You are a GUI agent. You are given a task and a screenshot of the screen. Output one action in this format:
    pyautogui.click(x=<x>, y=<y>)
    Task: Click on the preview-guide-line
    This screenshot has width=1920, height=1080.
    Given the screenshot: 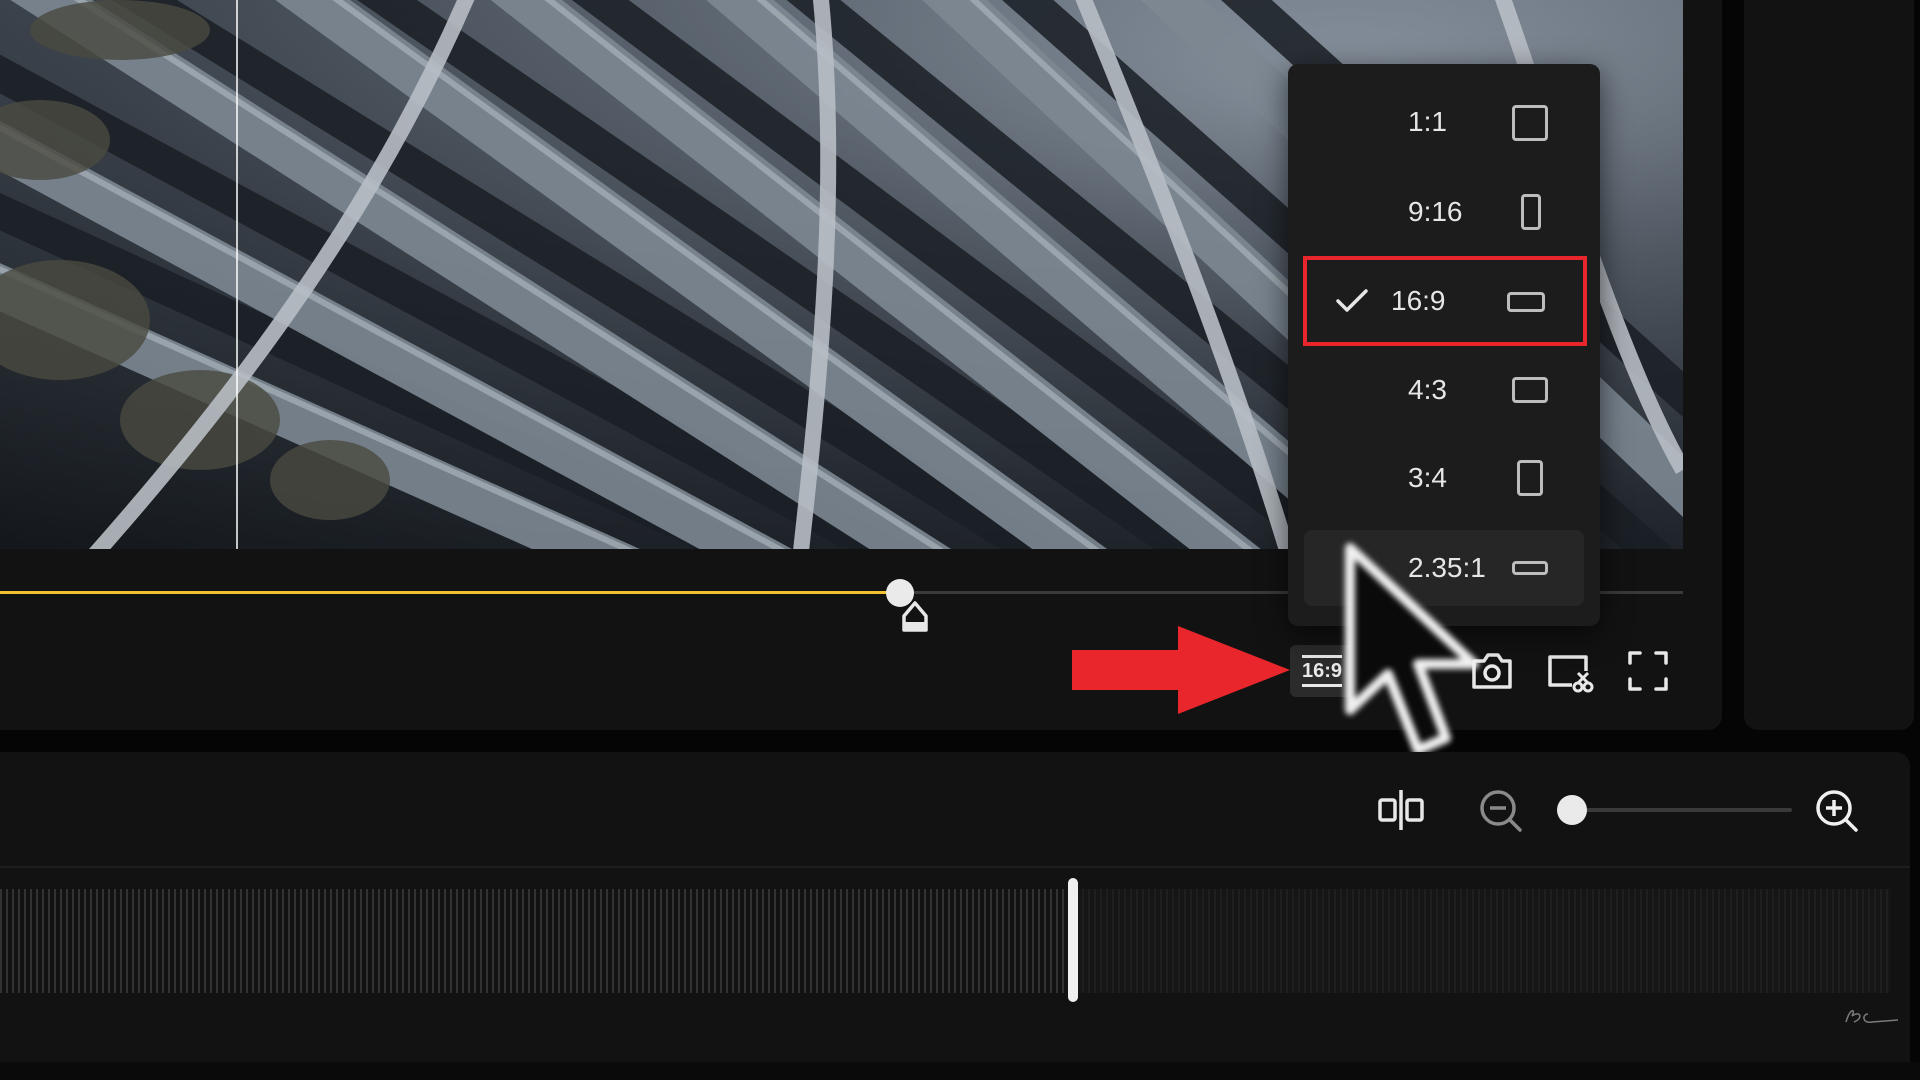 What is the action you would take?
    pyautogui.click(x=237, y=274)
    